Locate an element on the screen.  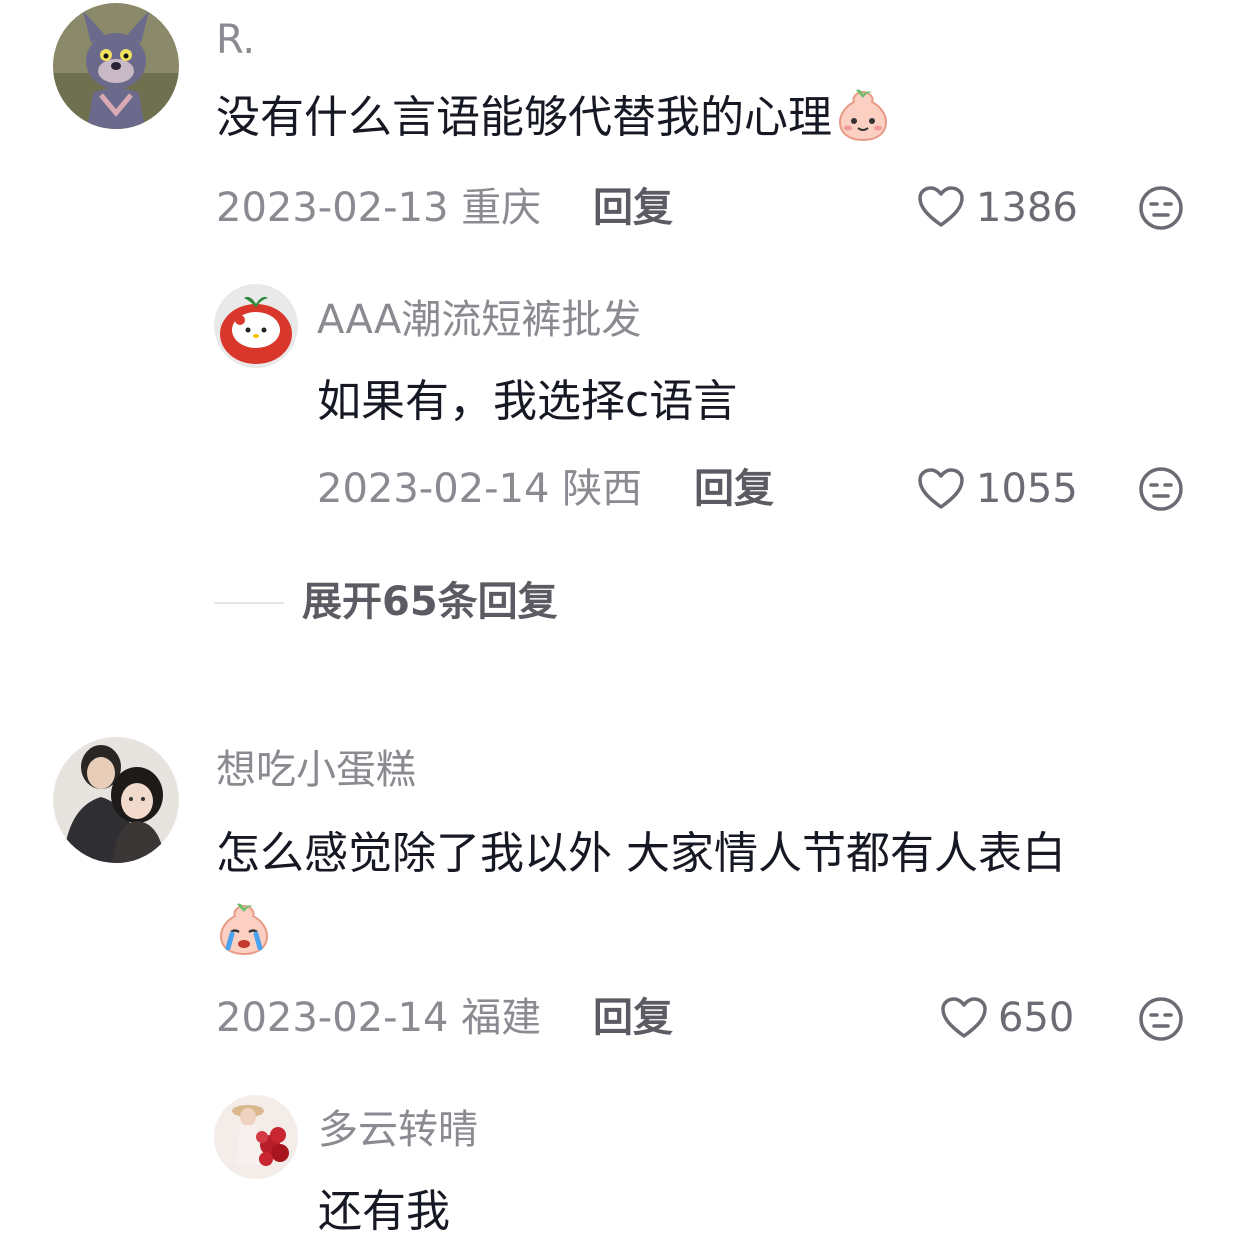
comment-location: 重庆 is located at coordinates (501, 208).